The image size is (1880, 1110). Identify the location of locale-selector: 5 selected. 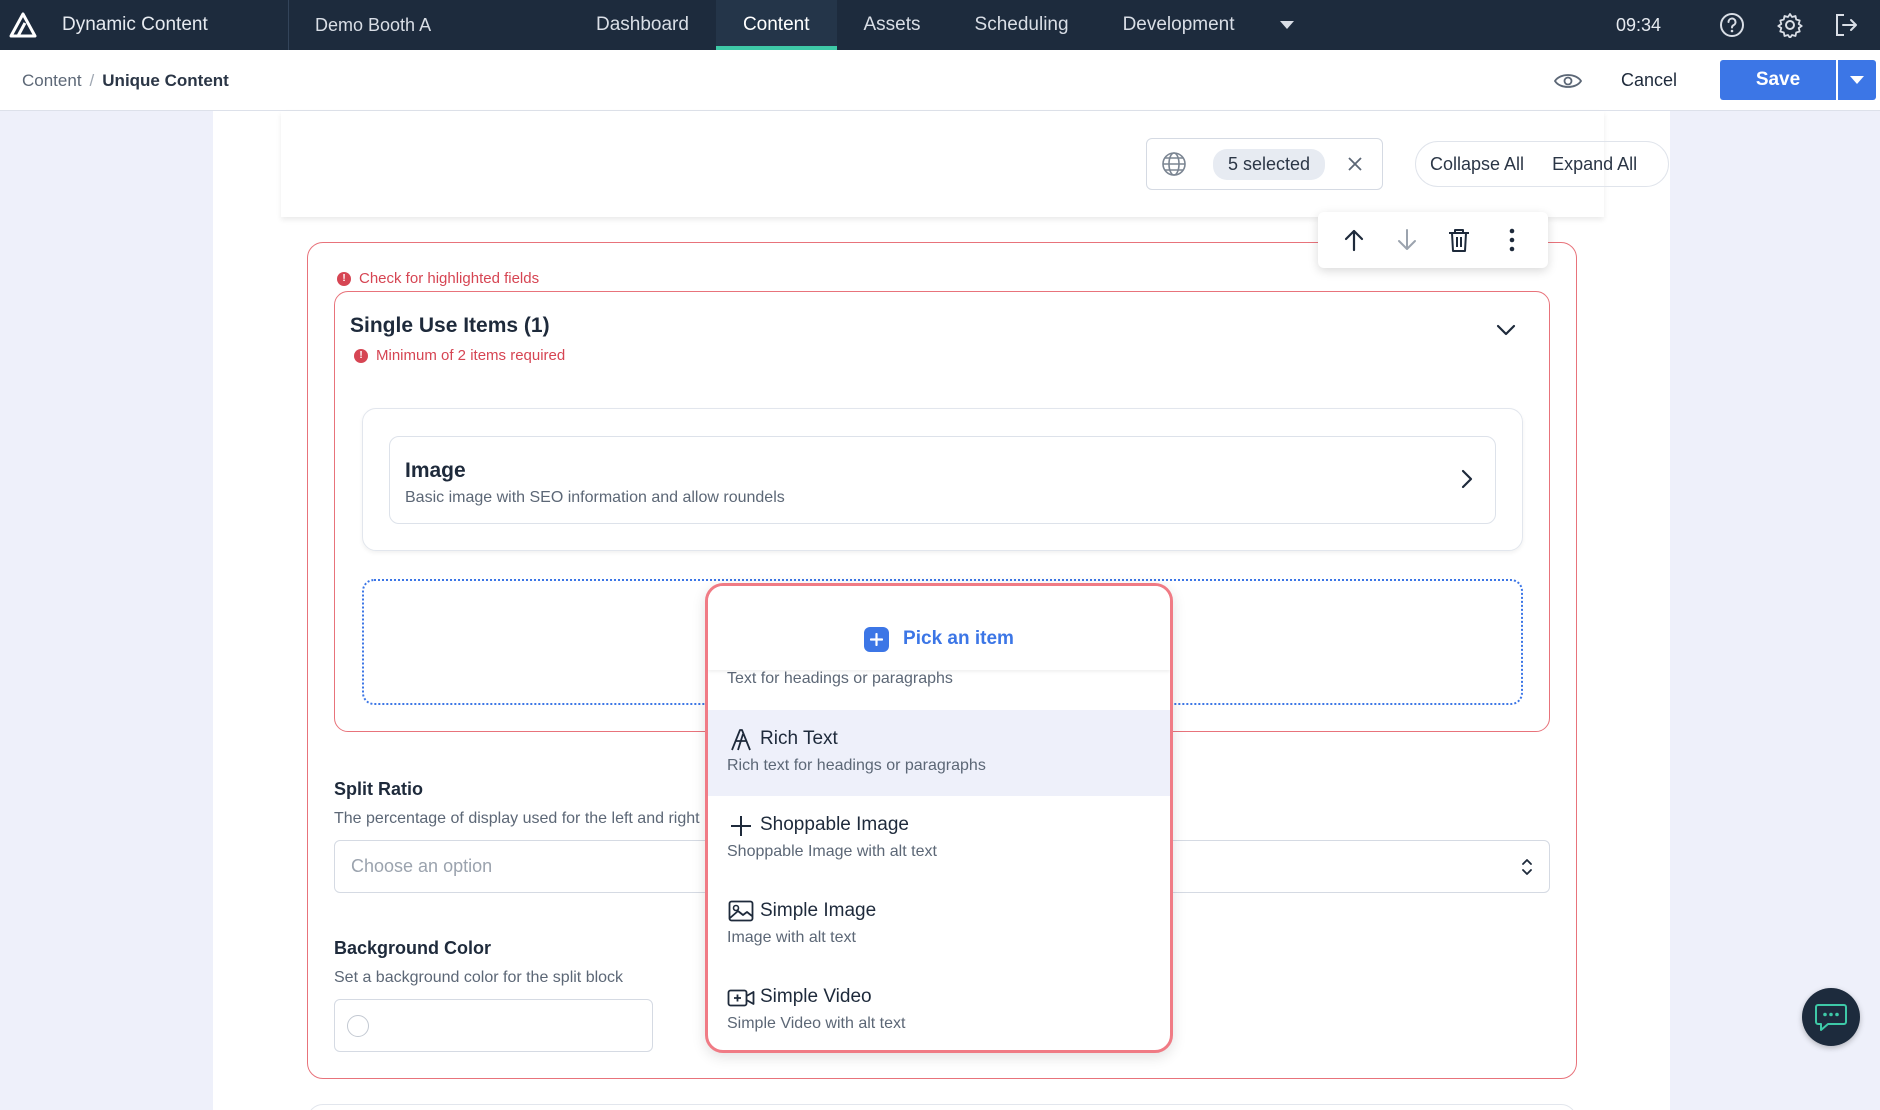
(1264, 164).